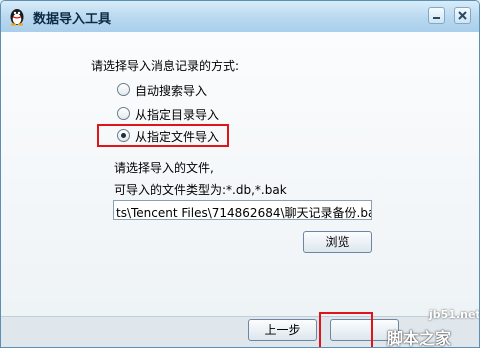 This screenshot has height=348, width=480. Describe the element at coordinates (177, 115) in the screenshot. I see `radio-label: 从指定目录导入` at that location.